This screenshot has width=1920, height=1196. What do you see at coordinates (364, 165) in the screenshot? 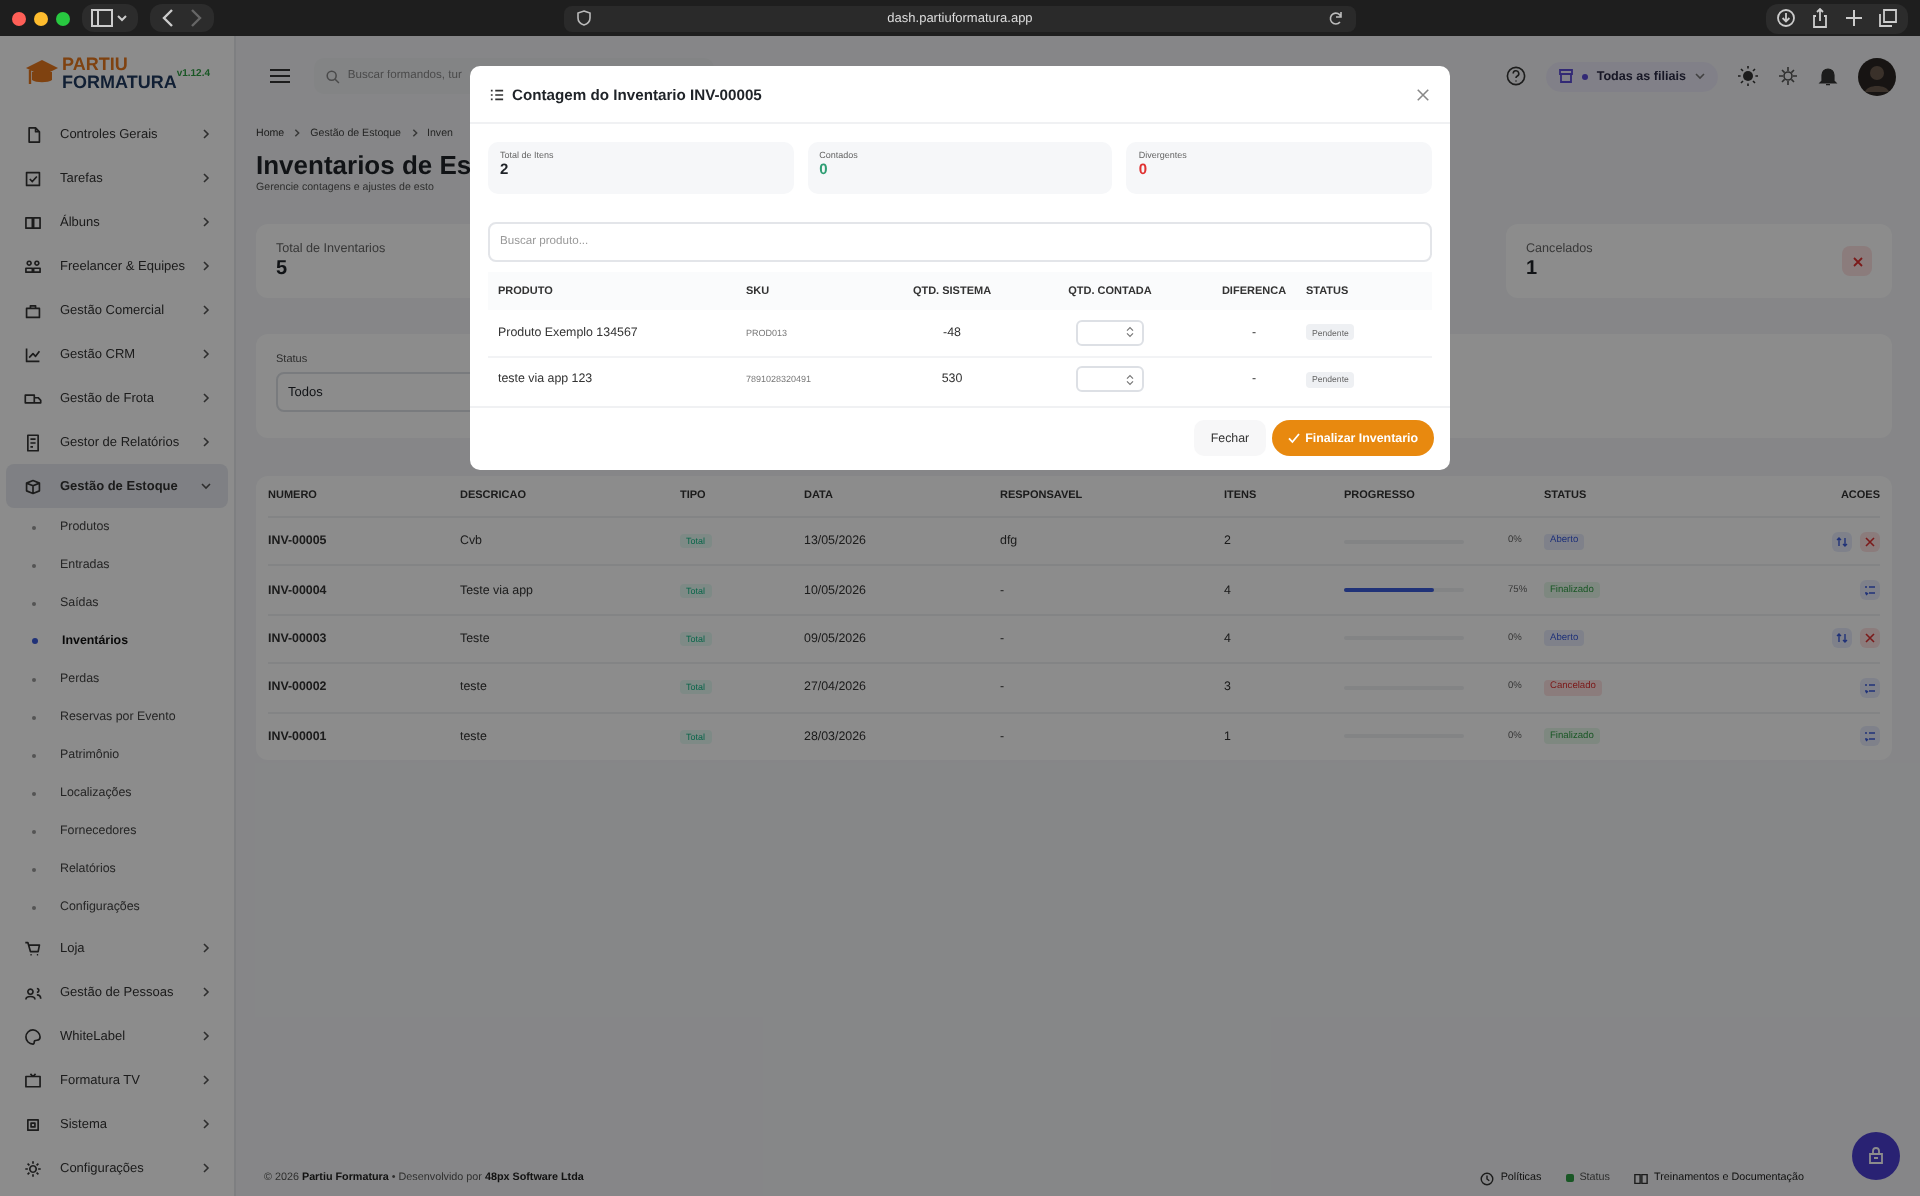
I see `page-title: Inventarios de Es` at bounding box center [364, 165].